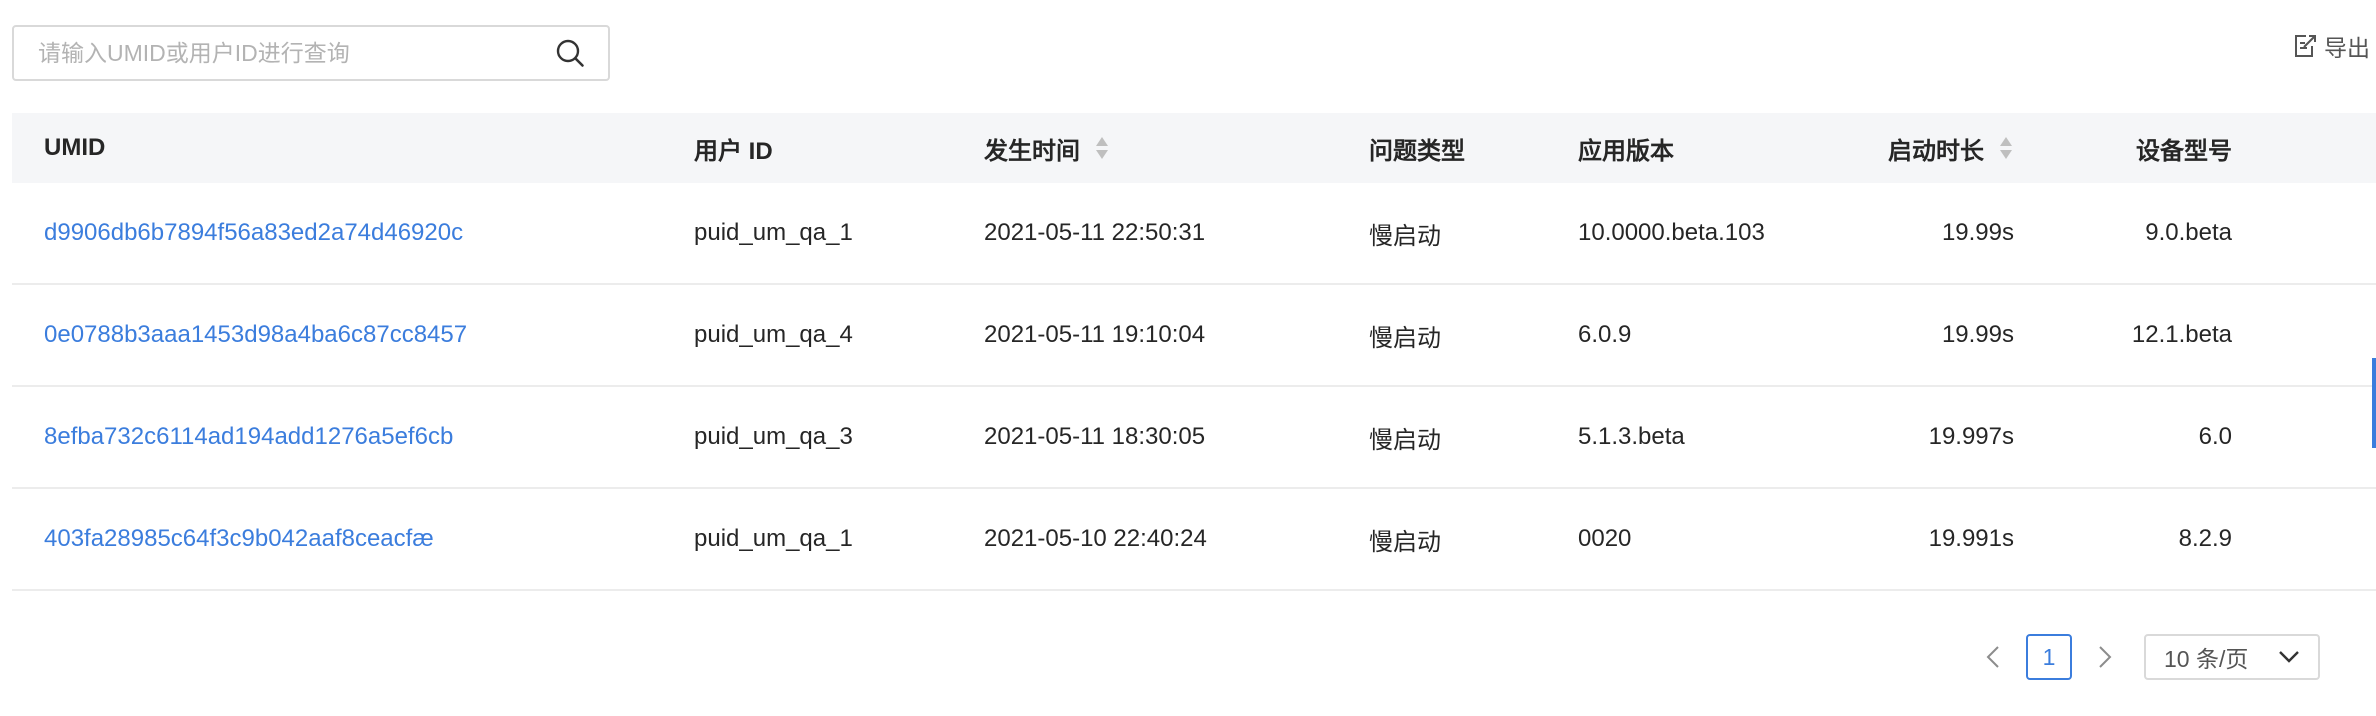  I want to click on column-header-issue-type: 问题类型, so click(1417, 151).